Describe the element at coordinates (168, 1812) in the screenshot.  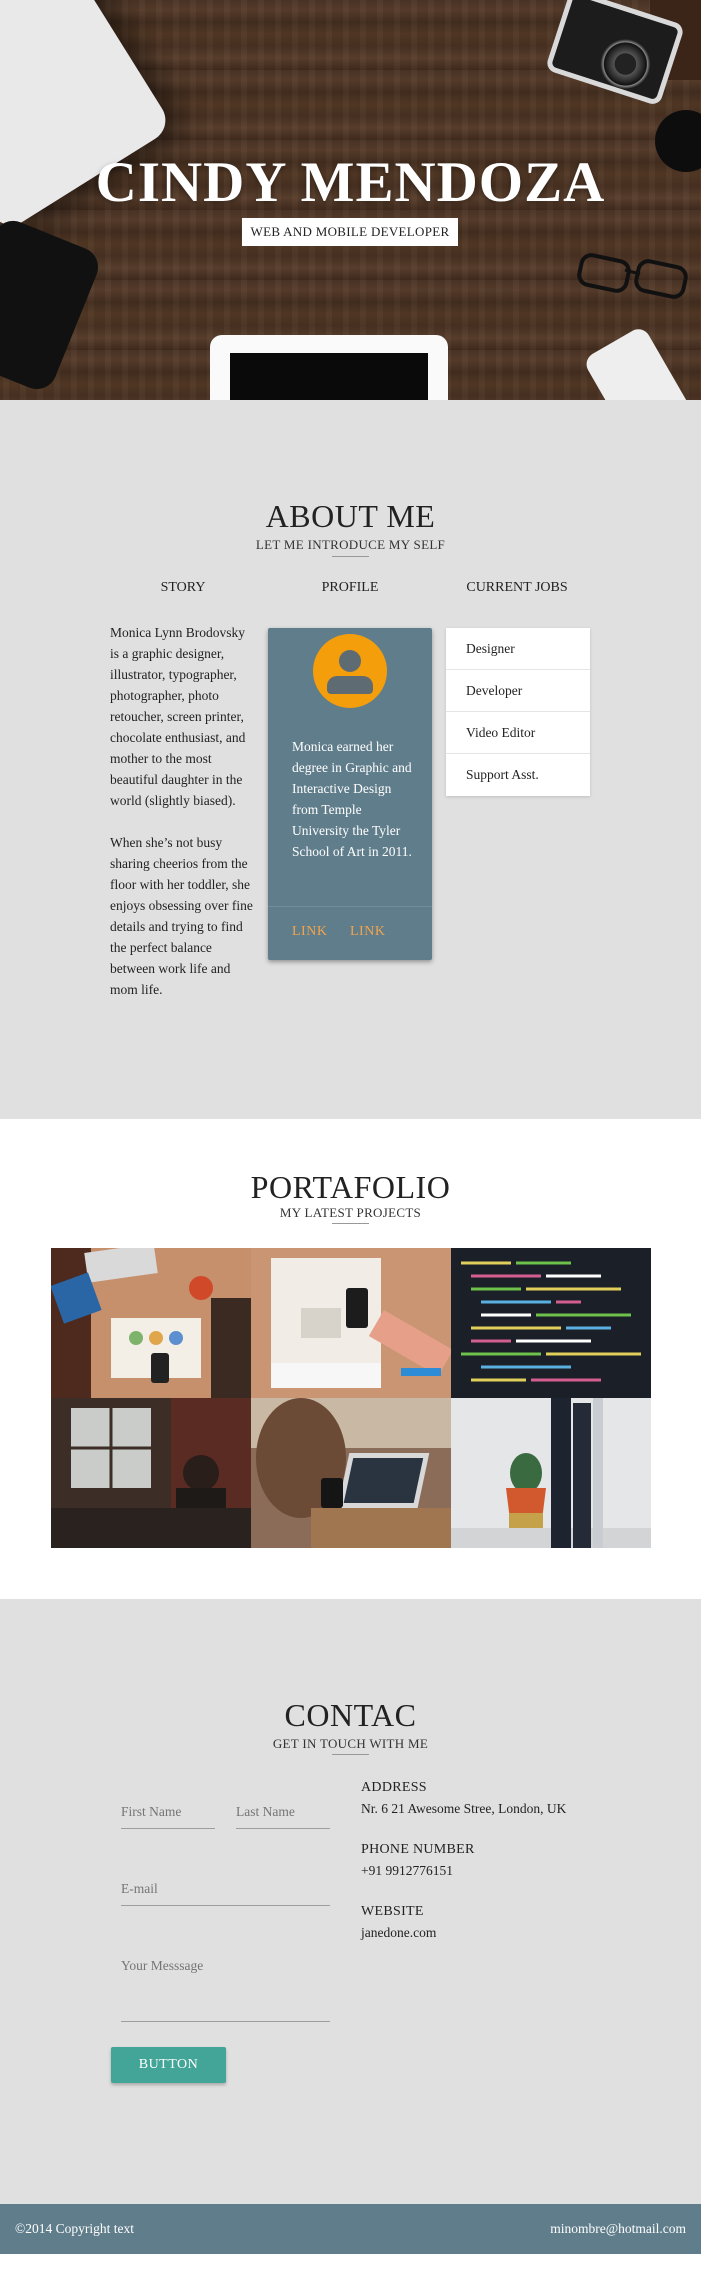
I see `first-name-input` at that location.